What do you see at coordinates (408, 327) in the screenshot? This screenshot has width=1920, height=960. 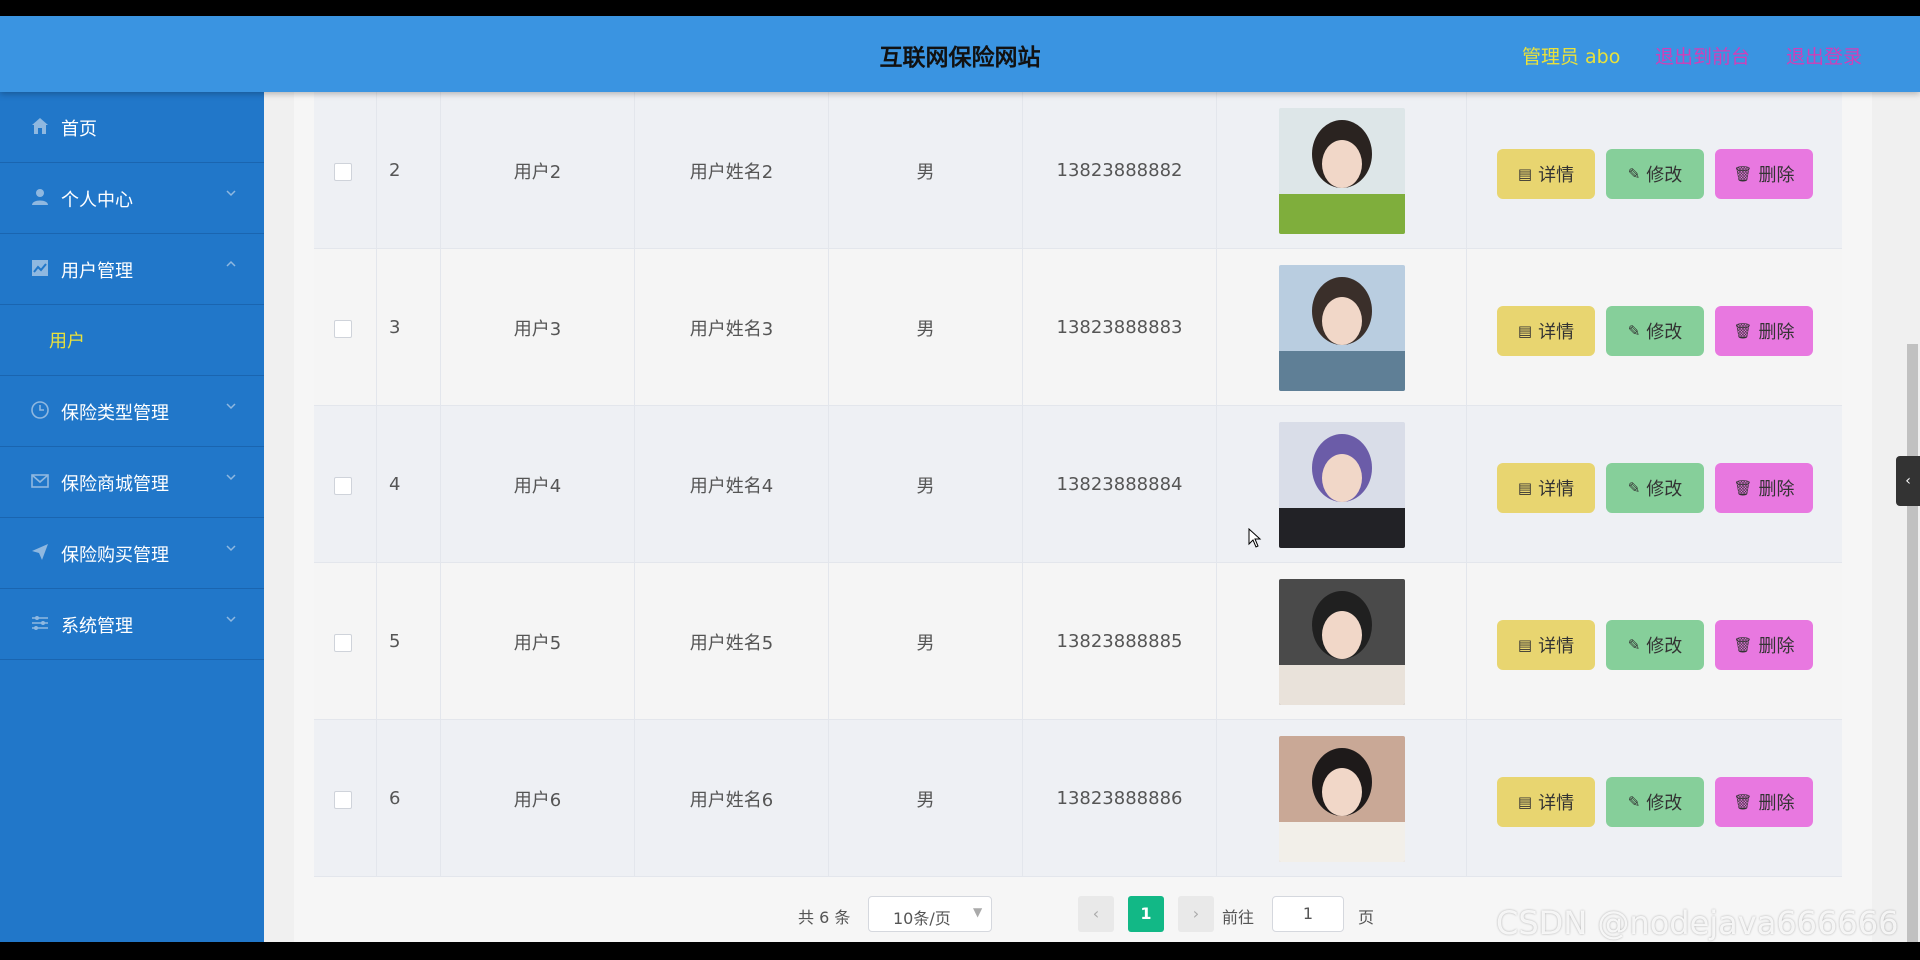 I see `index-cell: 3` at bounding box center [408, 327].